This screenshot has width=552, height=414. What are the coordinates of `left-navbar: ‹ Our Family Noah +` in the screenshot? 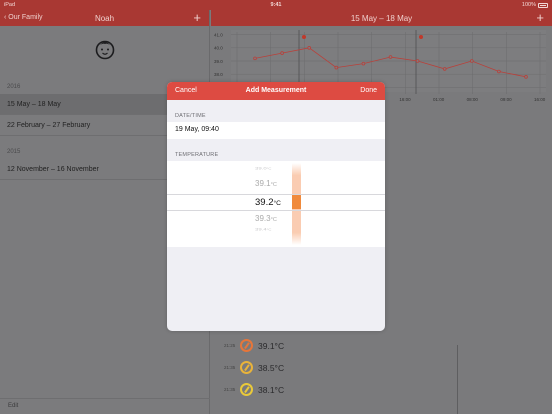 It's located at (104, 18).